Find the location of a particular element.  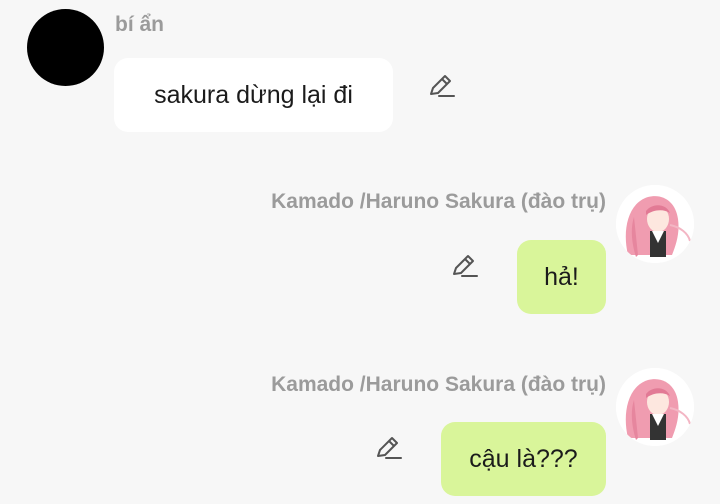

message-text: hả! is located at coordinates (561, 276).